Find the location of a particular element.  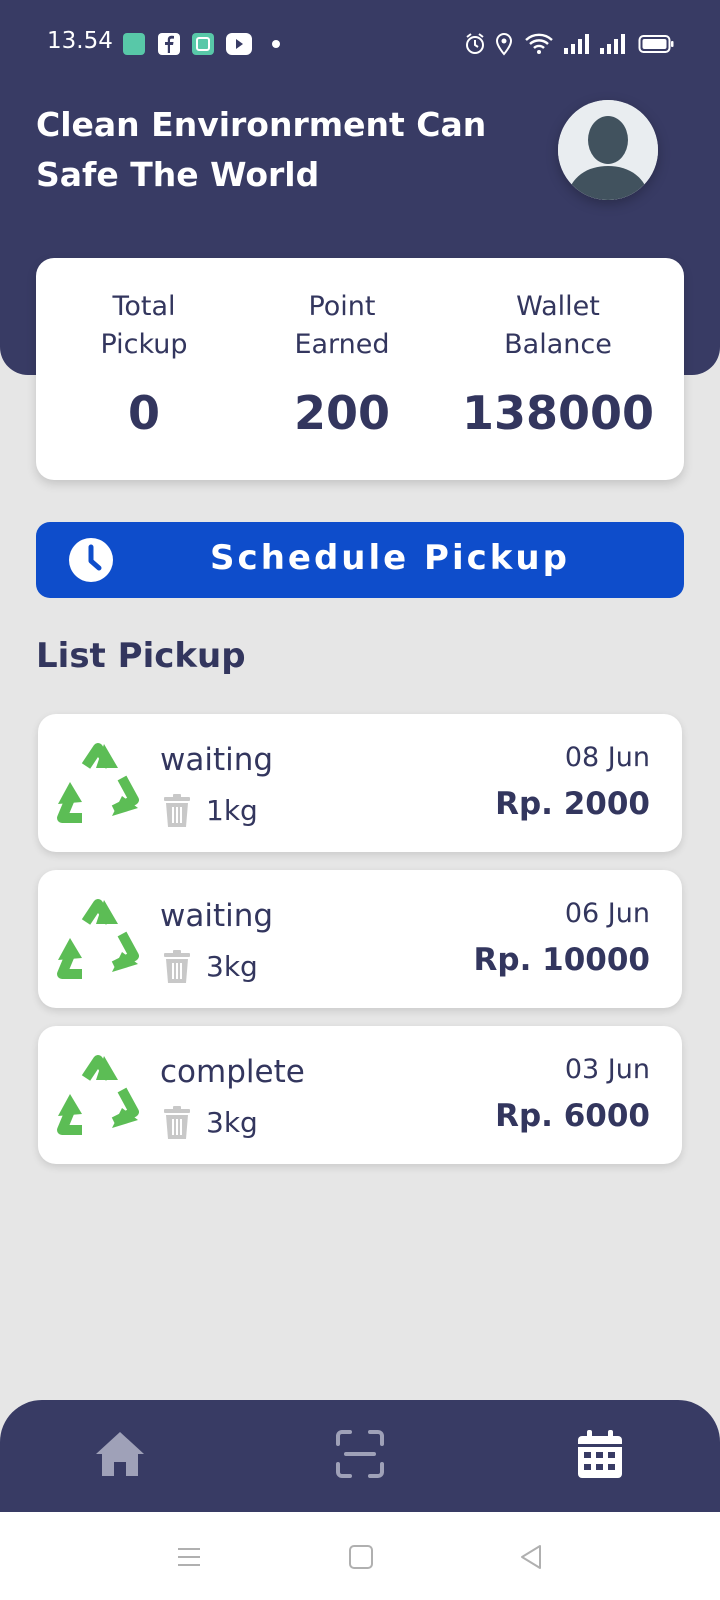

home-icon is located at coordinates (120, 1454).